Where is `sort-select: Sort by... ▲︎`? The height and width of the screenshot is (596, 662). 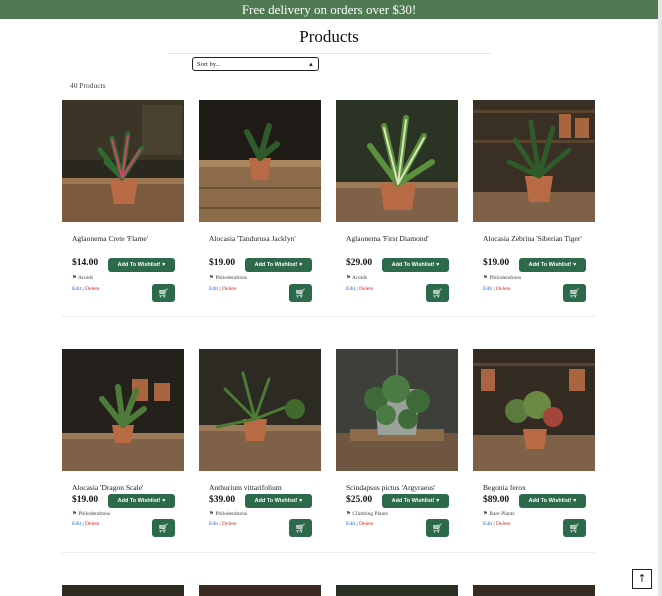 sort-select: Sort by... ▲︎ is located at coordinates (255, 64).